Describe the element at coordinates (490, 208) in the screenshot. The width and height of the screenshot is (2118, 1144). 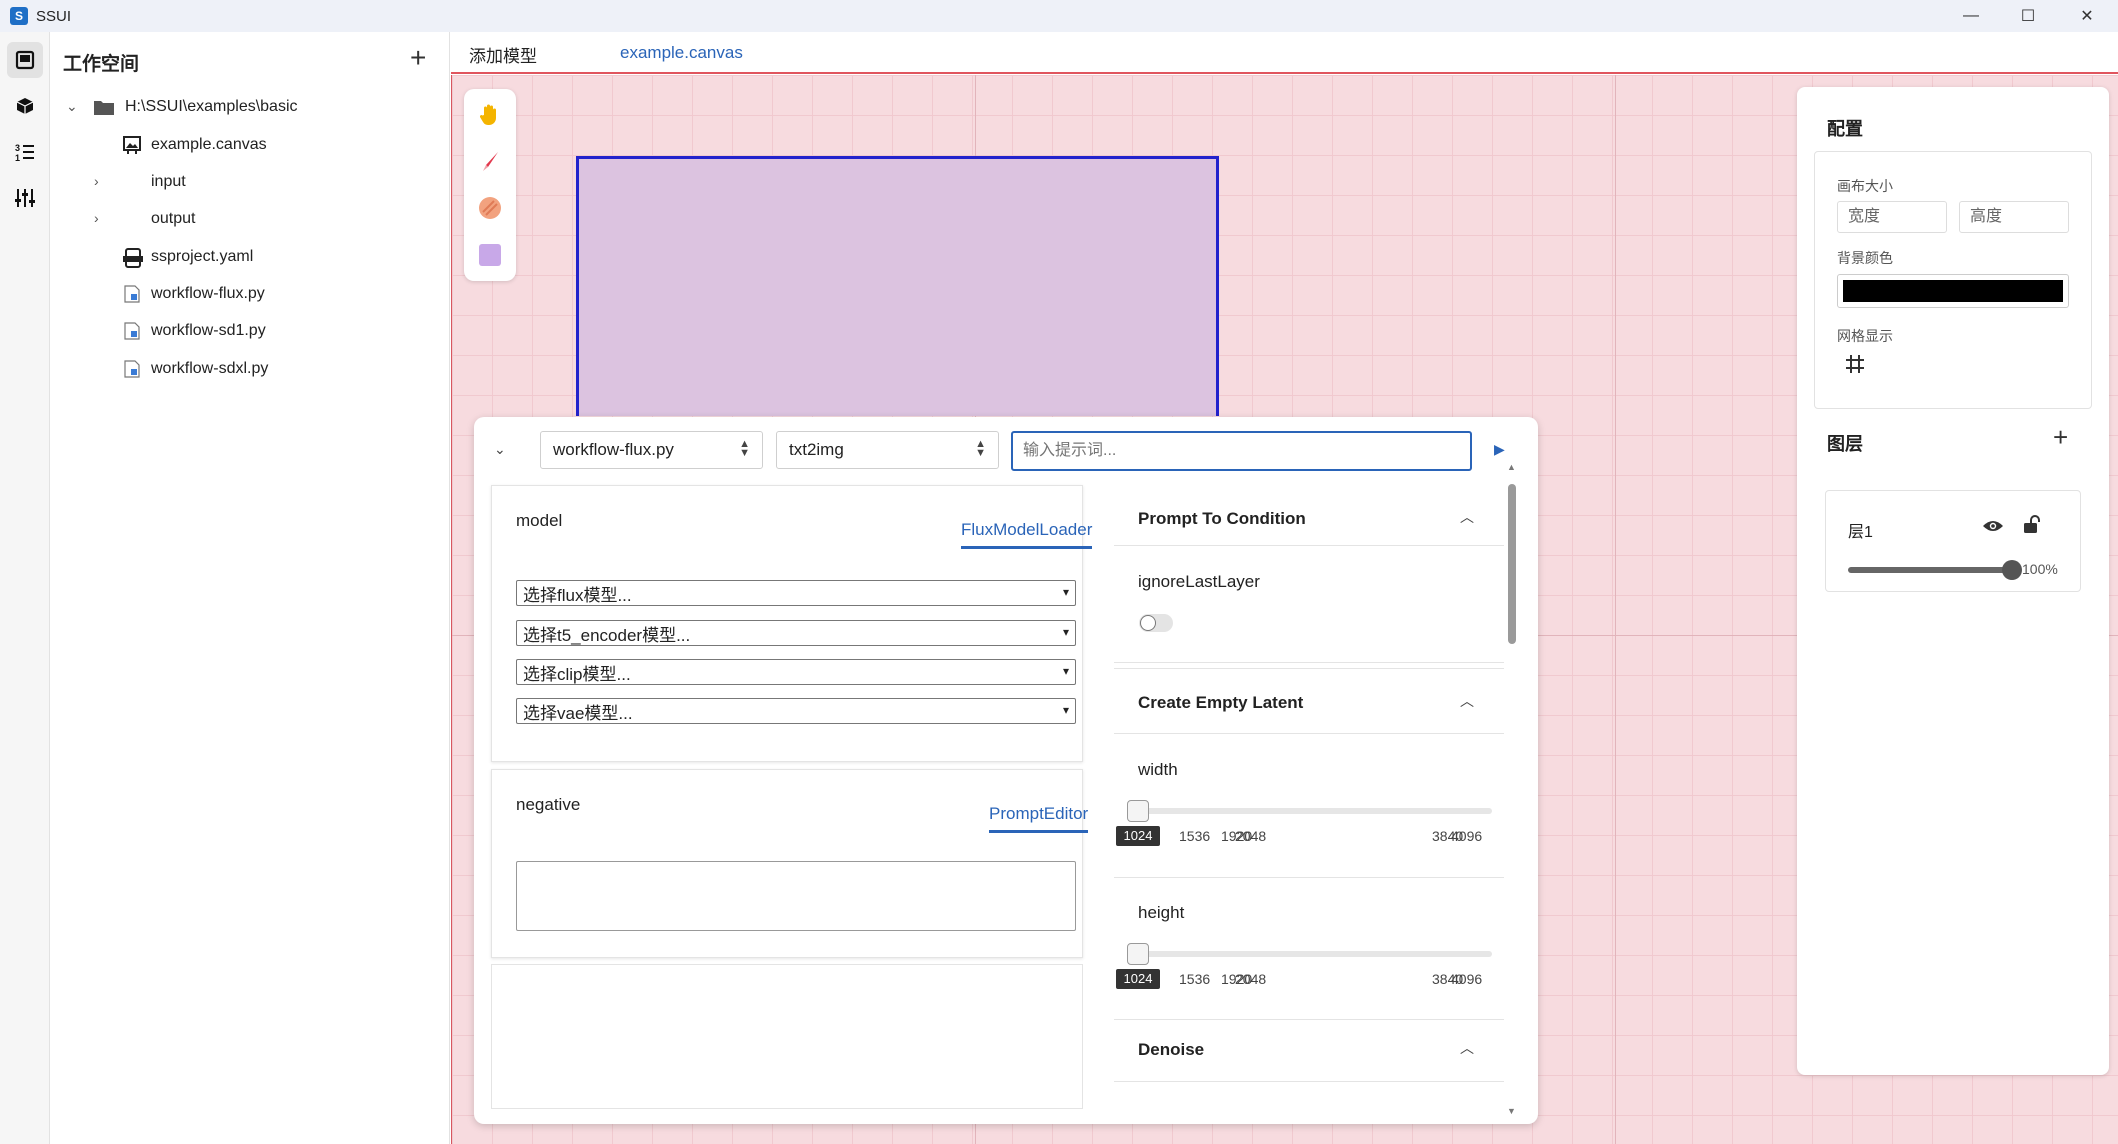
I see `eraser-icon` at that location.